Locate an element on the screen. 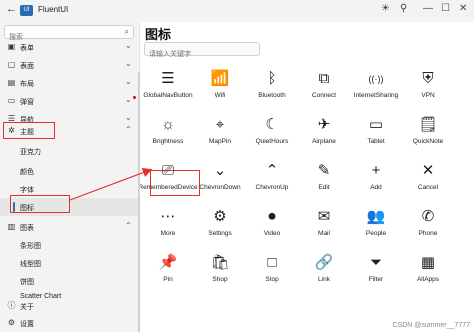 Image resolution: width=474 pixels, height=332 pixels. icon-tile-chevrondown: ⌄ ChevronDown is located at coordinates (220, 179).